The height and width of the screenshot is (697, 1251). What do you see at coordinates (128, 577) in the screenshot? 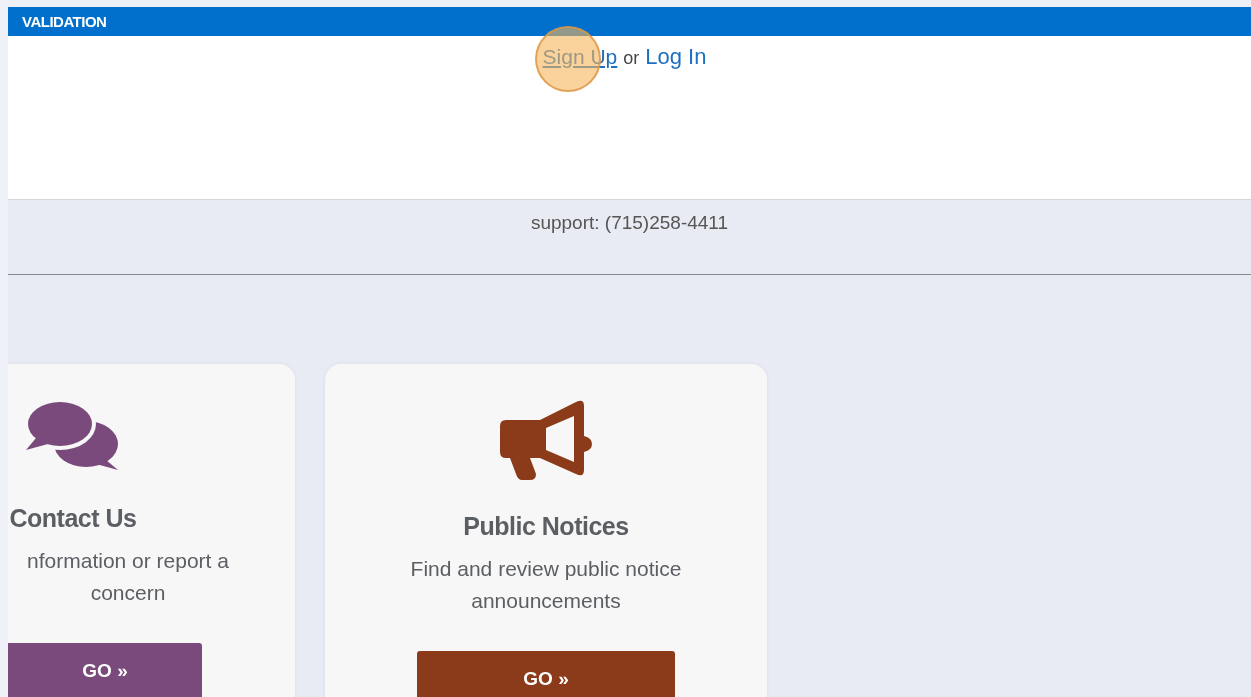
I see `card-description: nformation or report a concern` at bounding box center [128, 577].